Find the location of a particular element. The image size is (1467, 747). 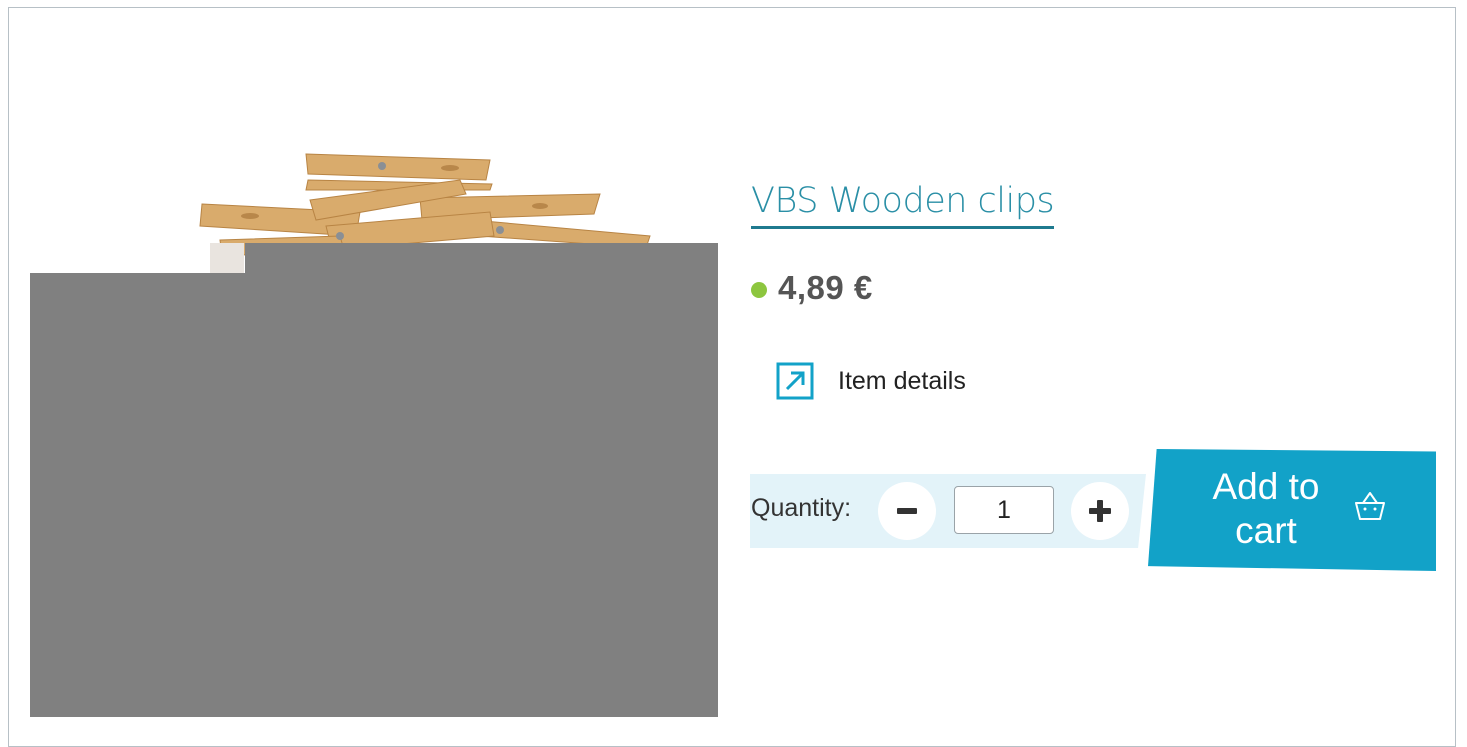

external-link-icon is located at coordinates (795, 381).